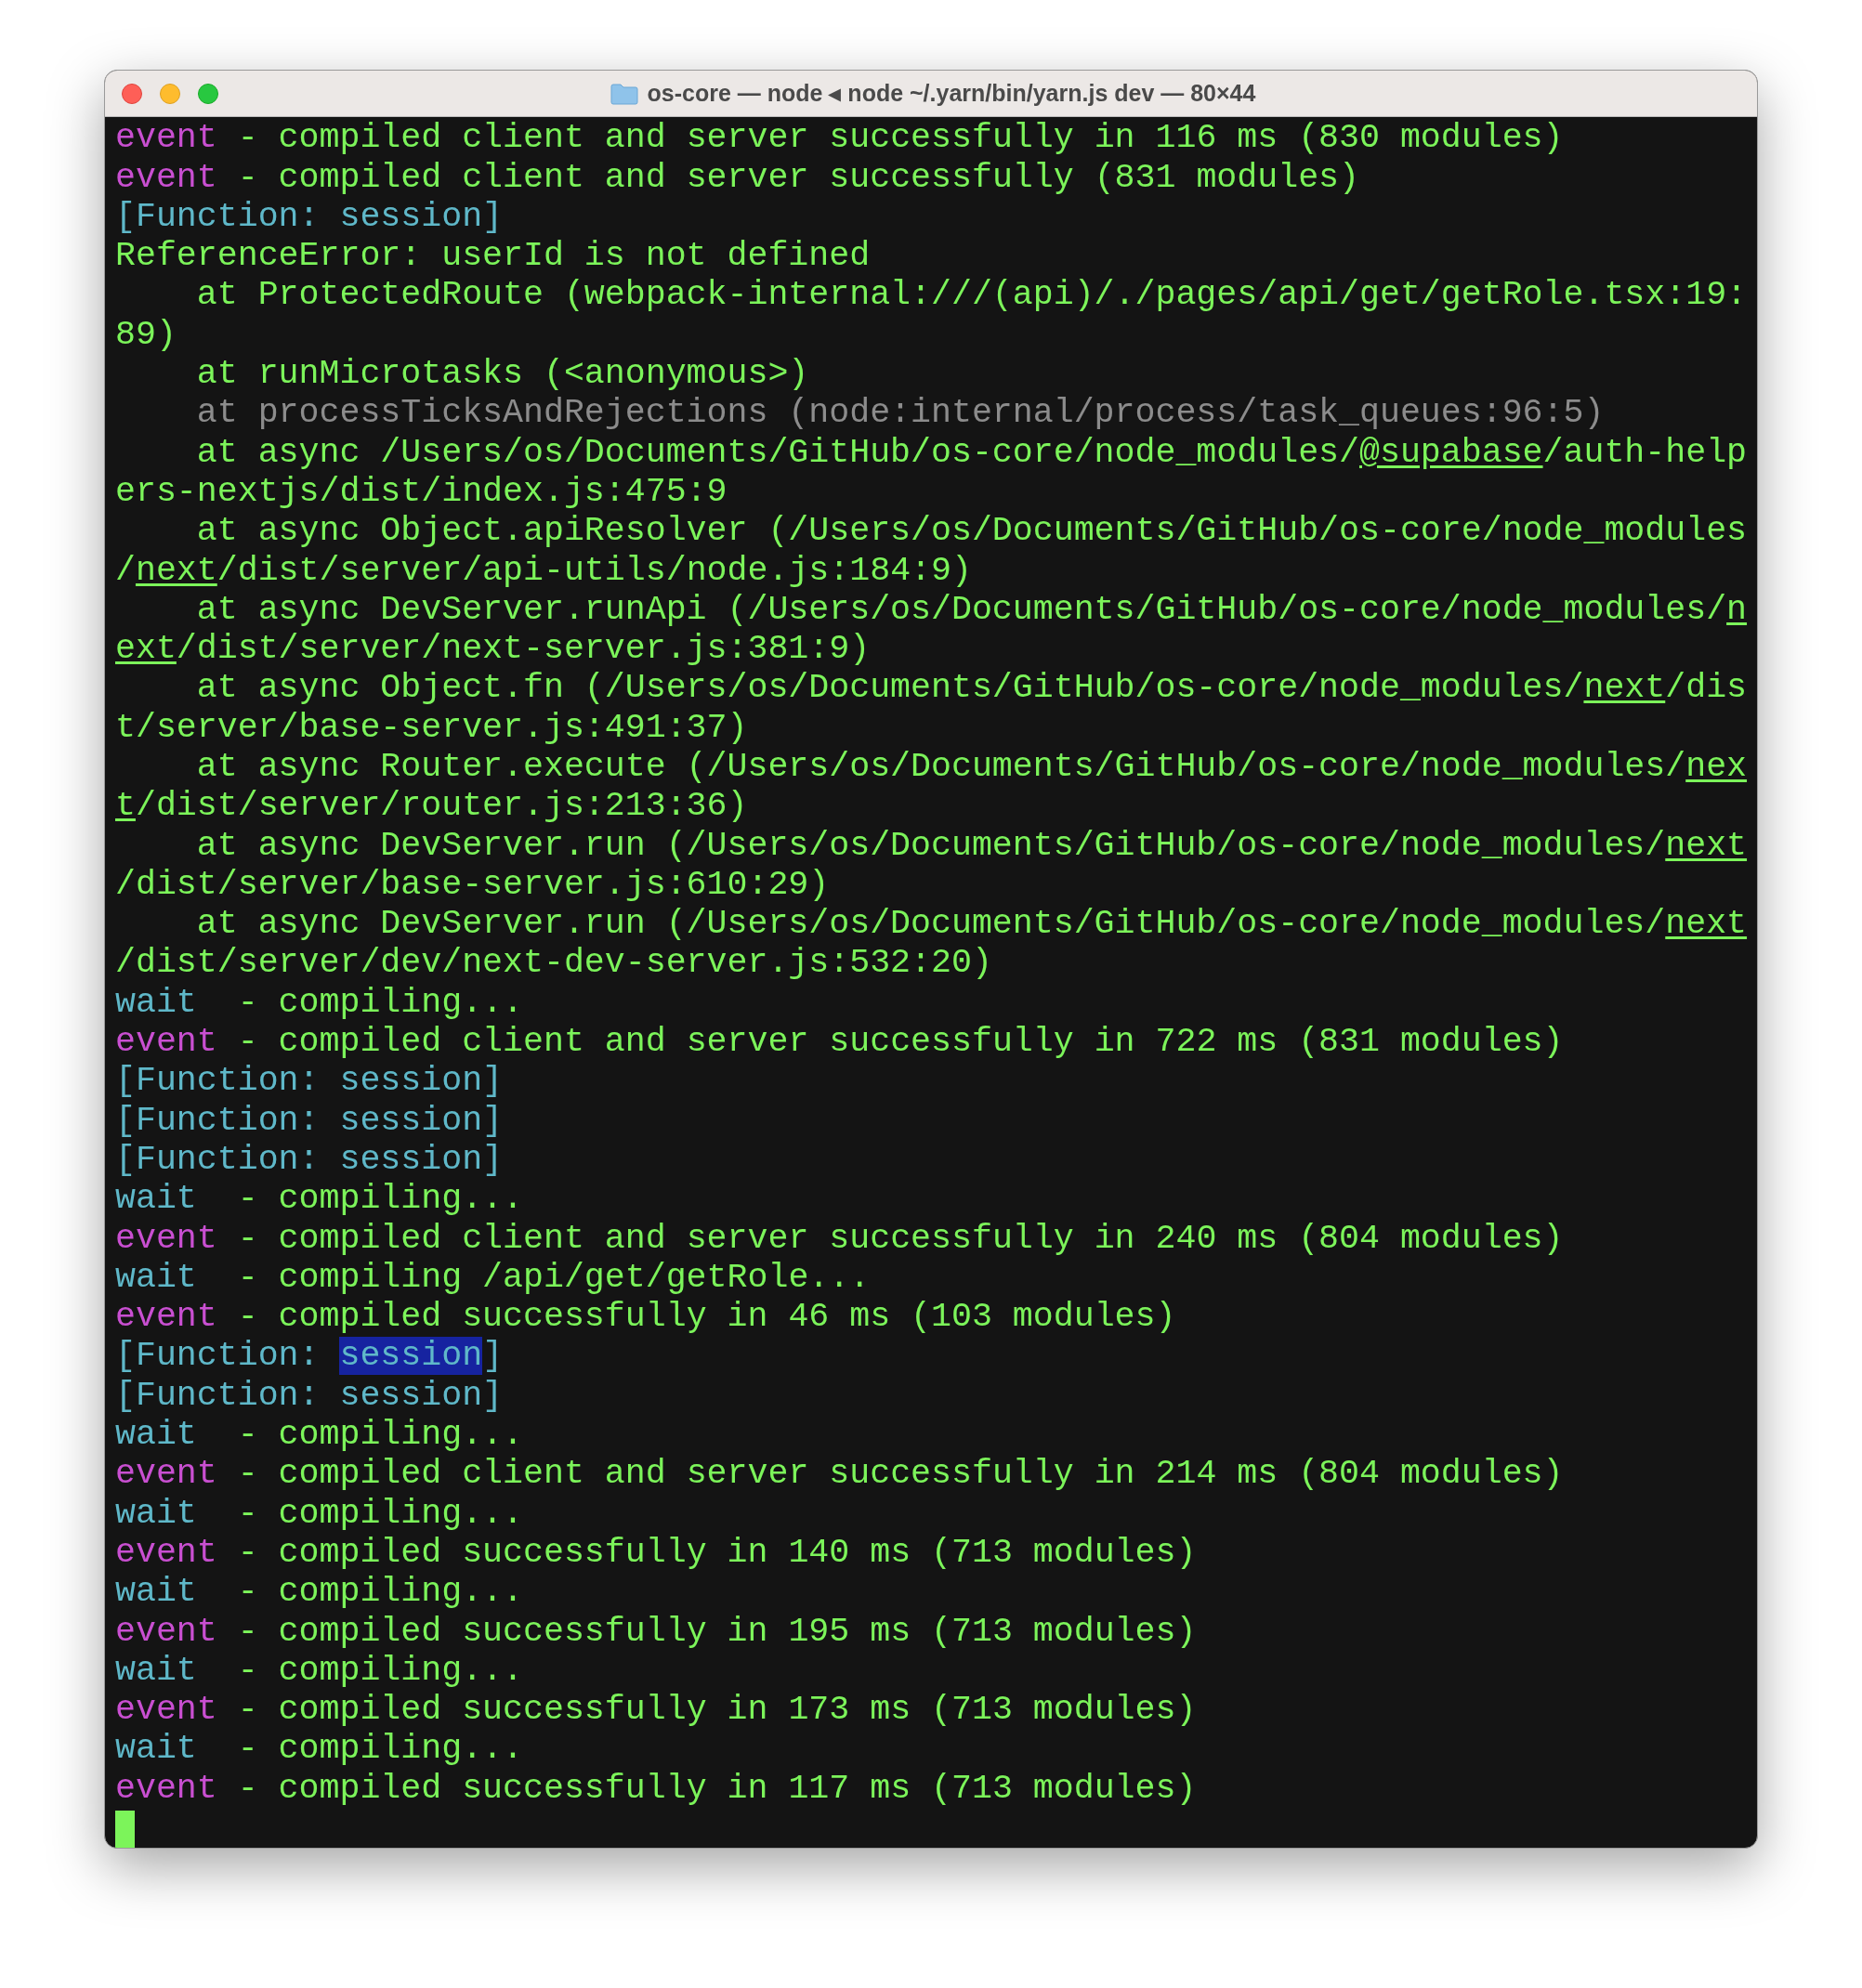 Image resolution: width=1862 pixels, height=1988 pixels. Describe the element at coordinates (656, 1711) in the screenshot. I see `terminal-line: event - compiled successfully in 173 ms (713 modules)` at that location.